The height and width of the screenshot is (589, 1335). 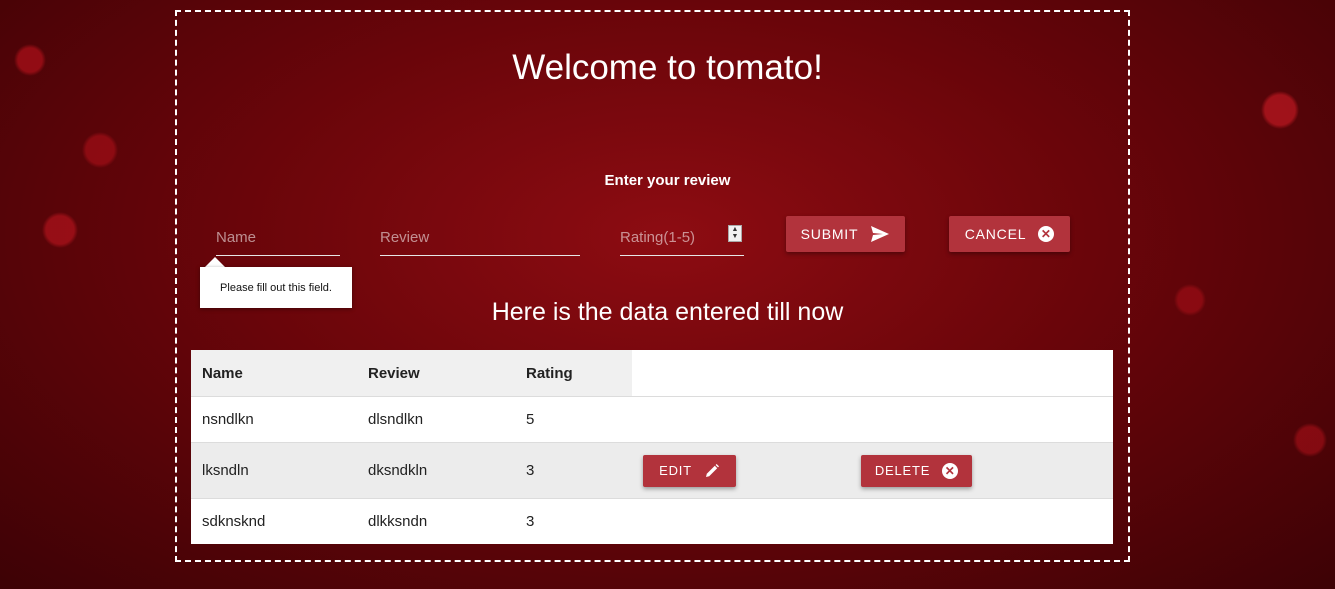 What do you see at coordinates (829, 234) in the screenshot?
I see `submit-button-label: SUBMIT` at bounding box center [829, 234].